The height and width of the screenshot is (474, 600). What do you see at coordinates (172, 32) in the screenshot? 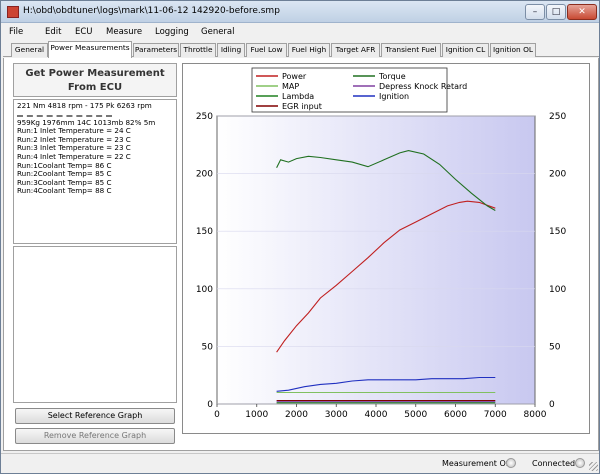
I see `menu-logging: Logging` at bounding box center [172, 32].